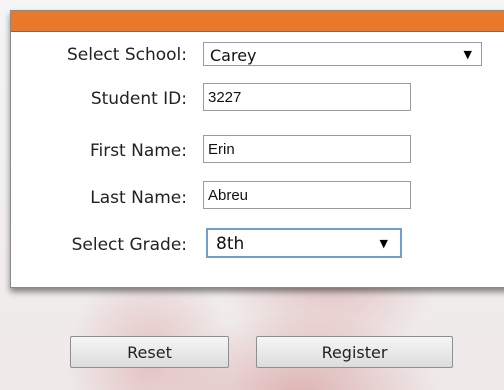  Describe the element at coordinates (138, 99) in the screenshot. I see `student-id-label: Student ID:` at that location.